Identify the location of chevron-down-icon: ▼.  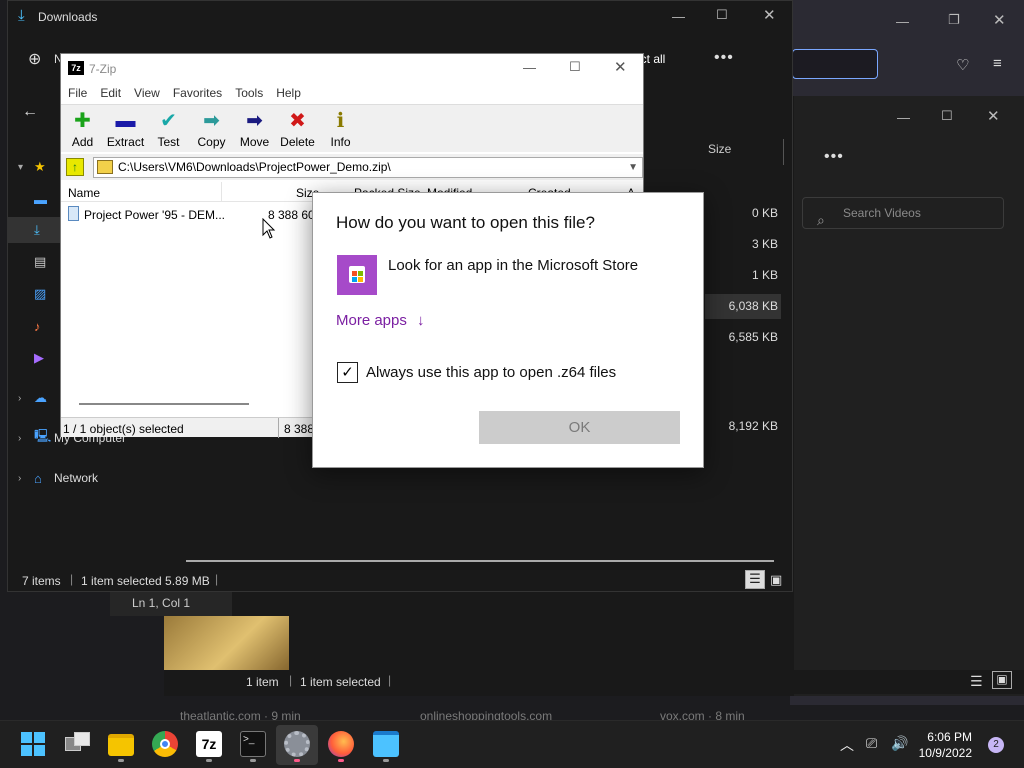
(633, 167).